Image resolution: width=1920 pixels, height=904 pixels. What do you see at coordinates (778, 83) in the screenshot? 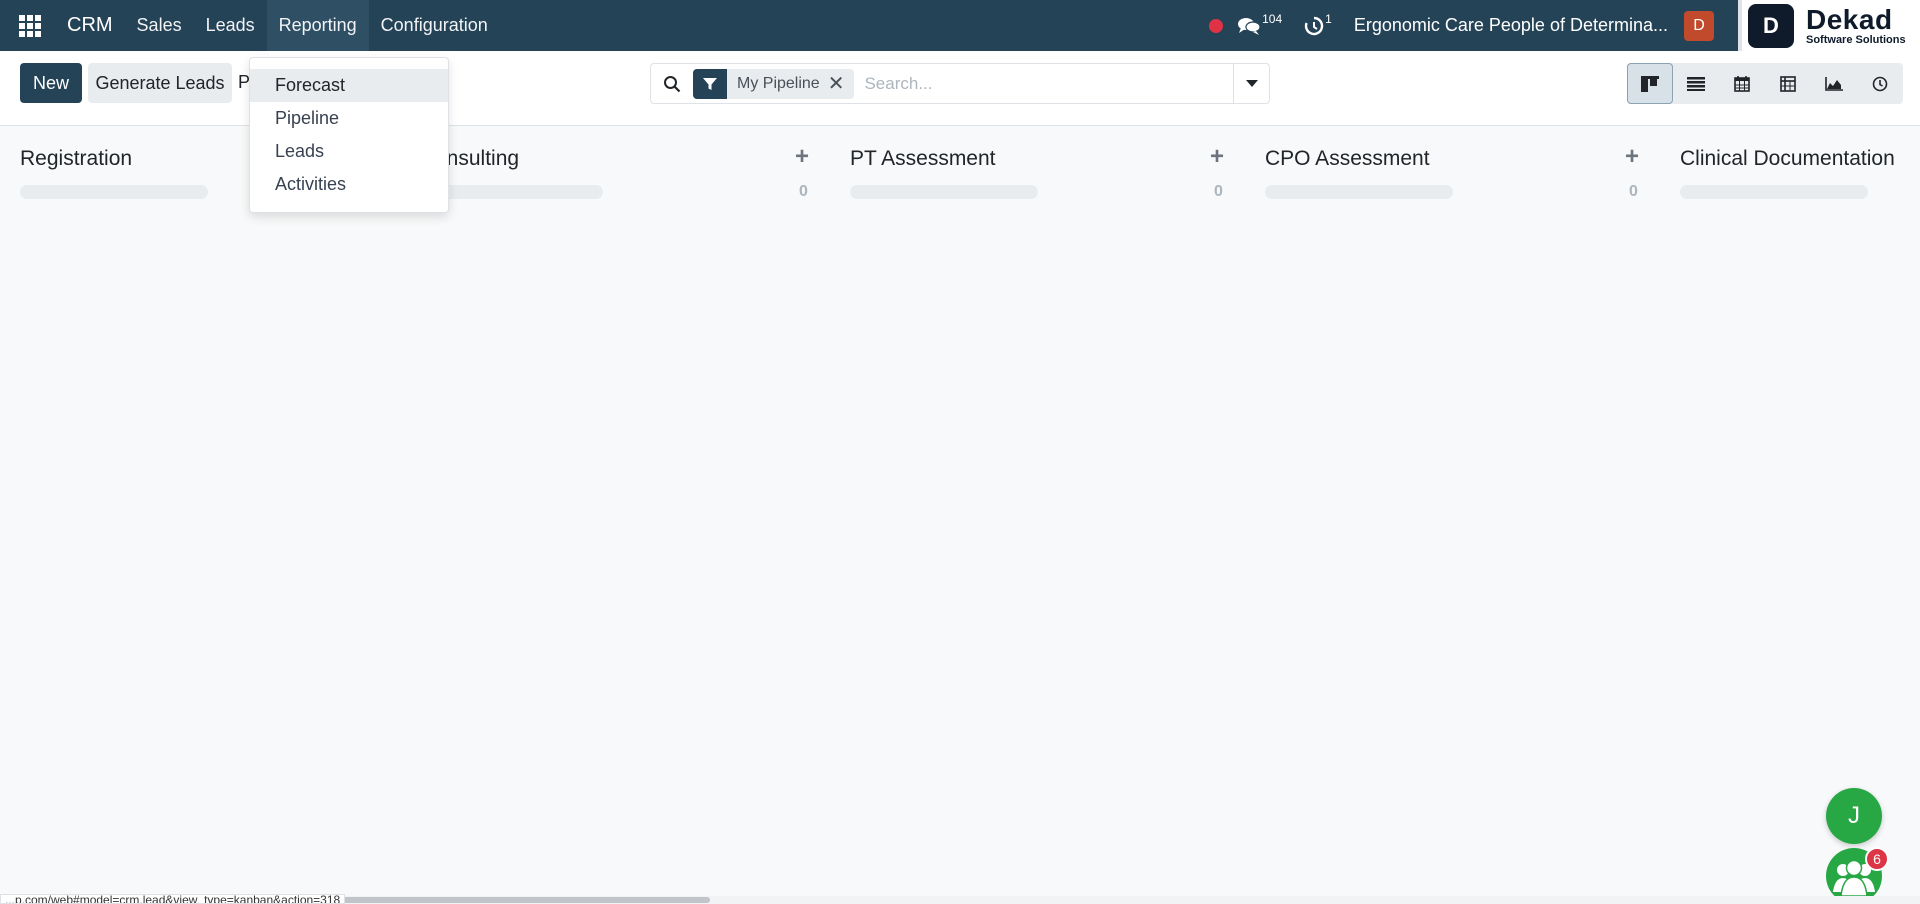
I see `facet-label: My Pipeline` at bounding box center [778, 83].